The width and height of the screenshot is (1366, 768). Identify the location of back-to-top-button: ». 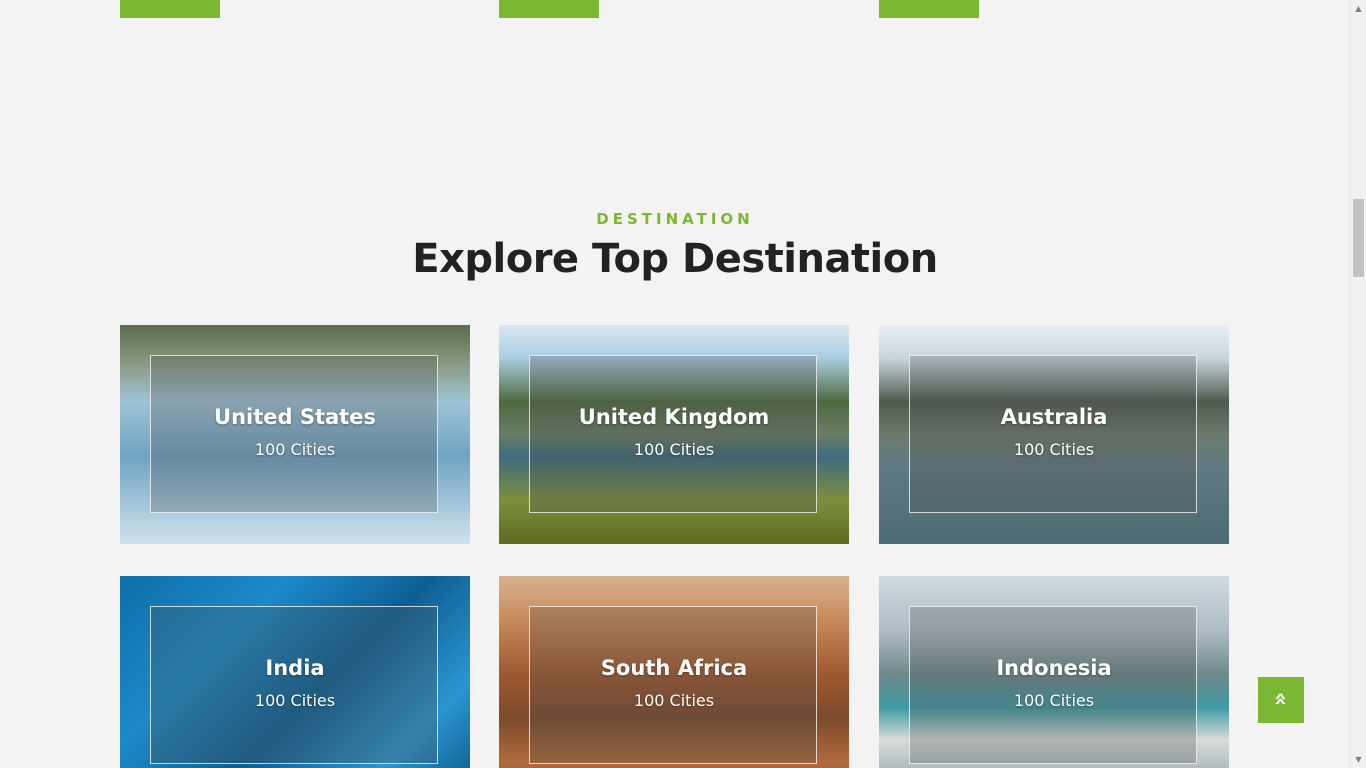
(1281, 700).